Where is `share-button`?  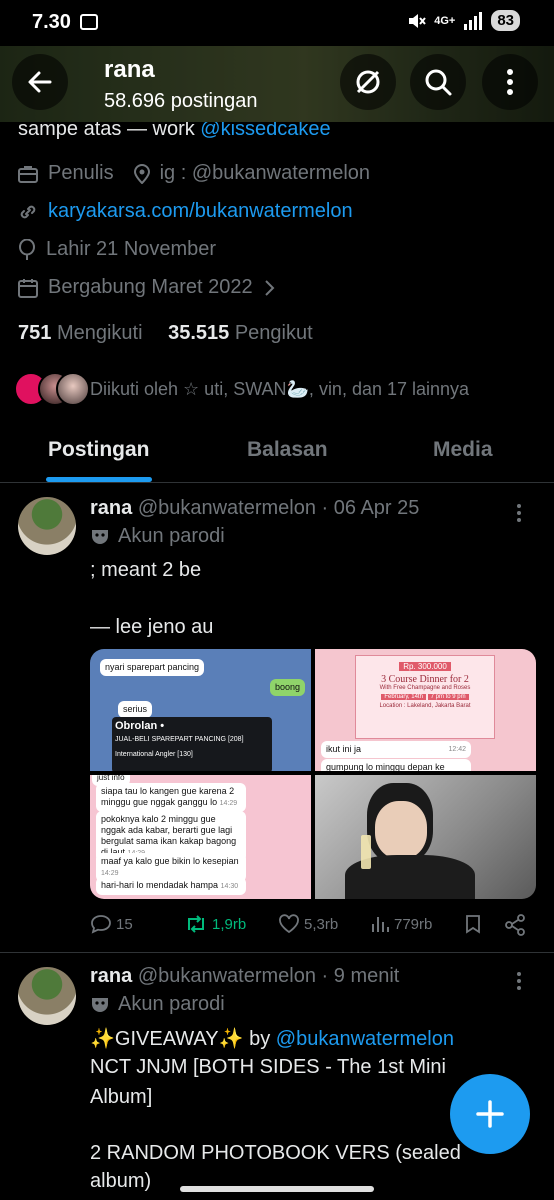 share-button is located at coordinates (515, 925).